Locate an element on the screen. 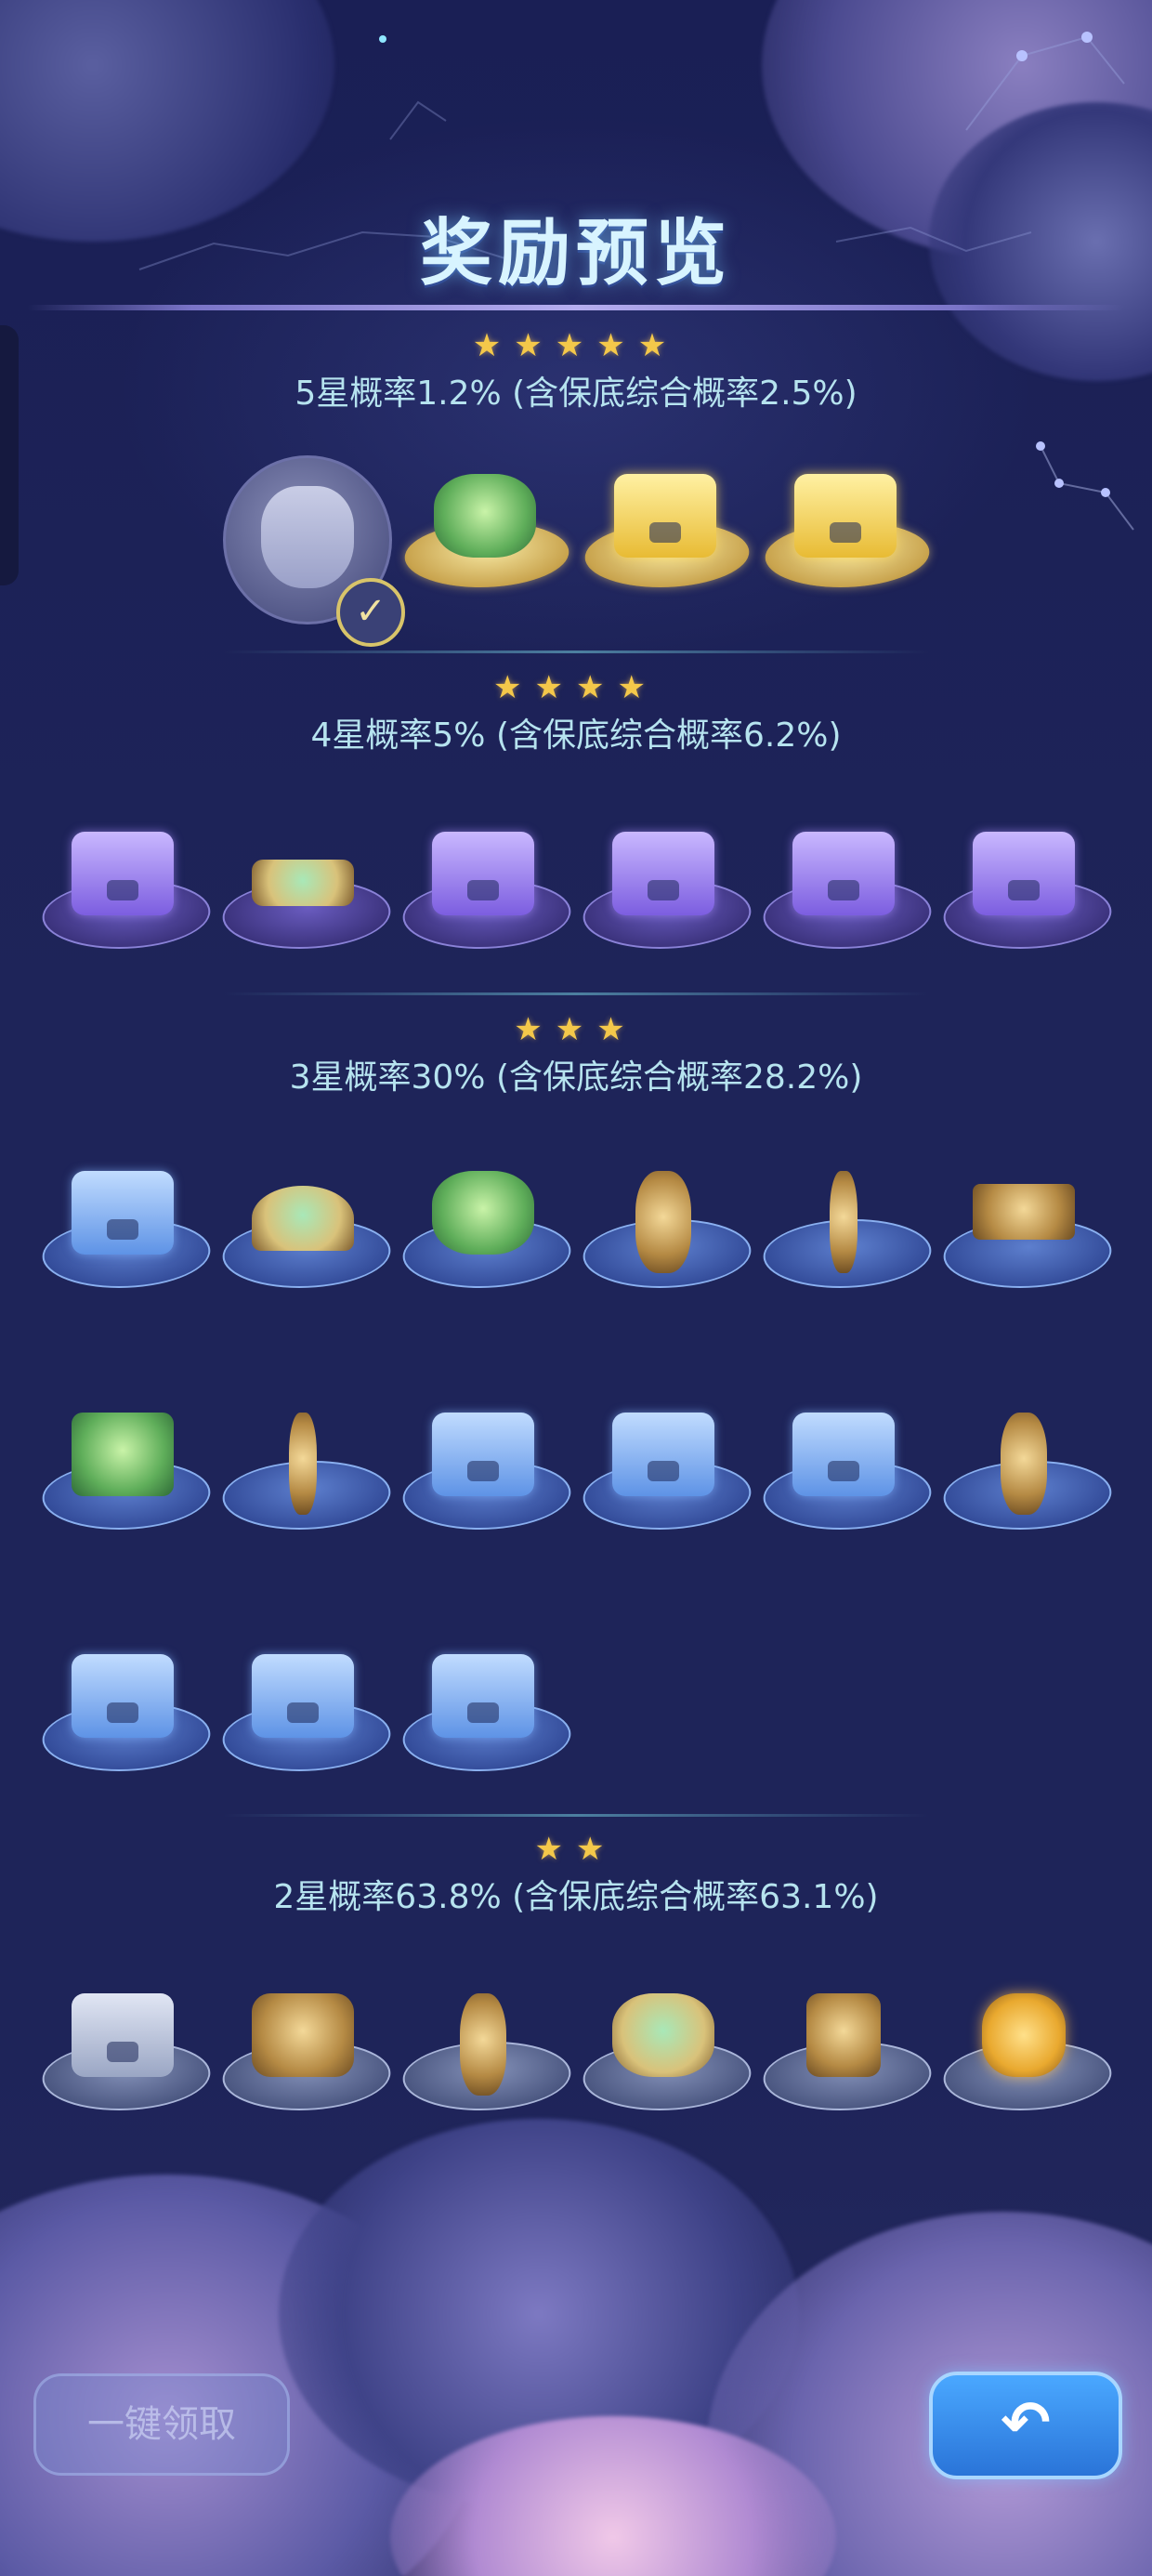 This screenshot has width=1152, height=2576. vine-pavilion-icon is located at coordinates (485, 516).